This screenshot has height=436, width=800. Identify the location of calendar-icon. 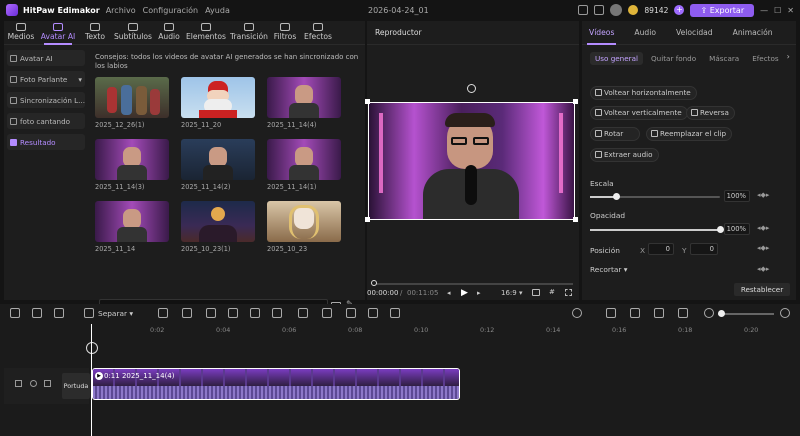
(583, 10).